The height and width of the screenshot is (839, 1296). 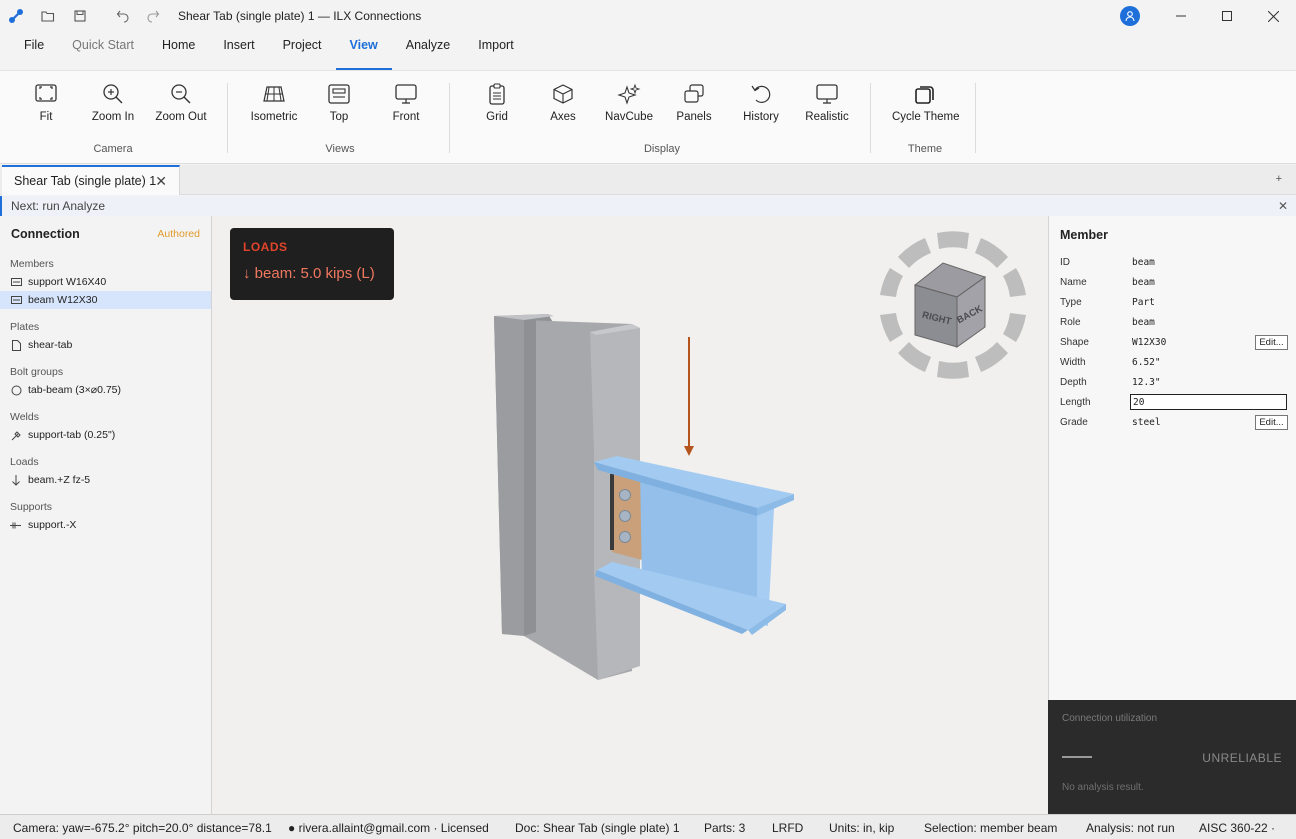 I want to click on loads-beam-line: ↓ beam: 5.0 kips (L), so click(x=309, y=273).